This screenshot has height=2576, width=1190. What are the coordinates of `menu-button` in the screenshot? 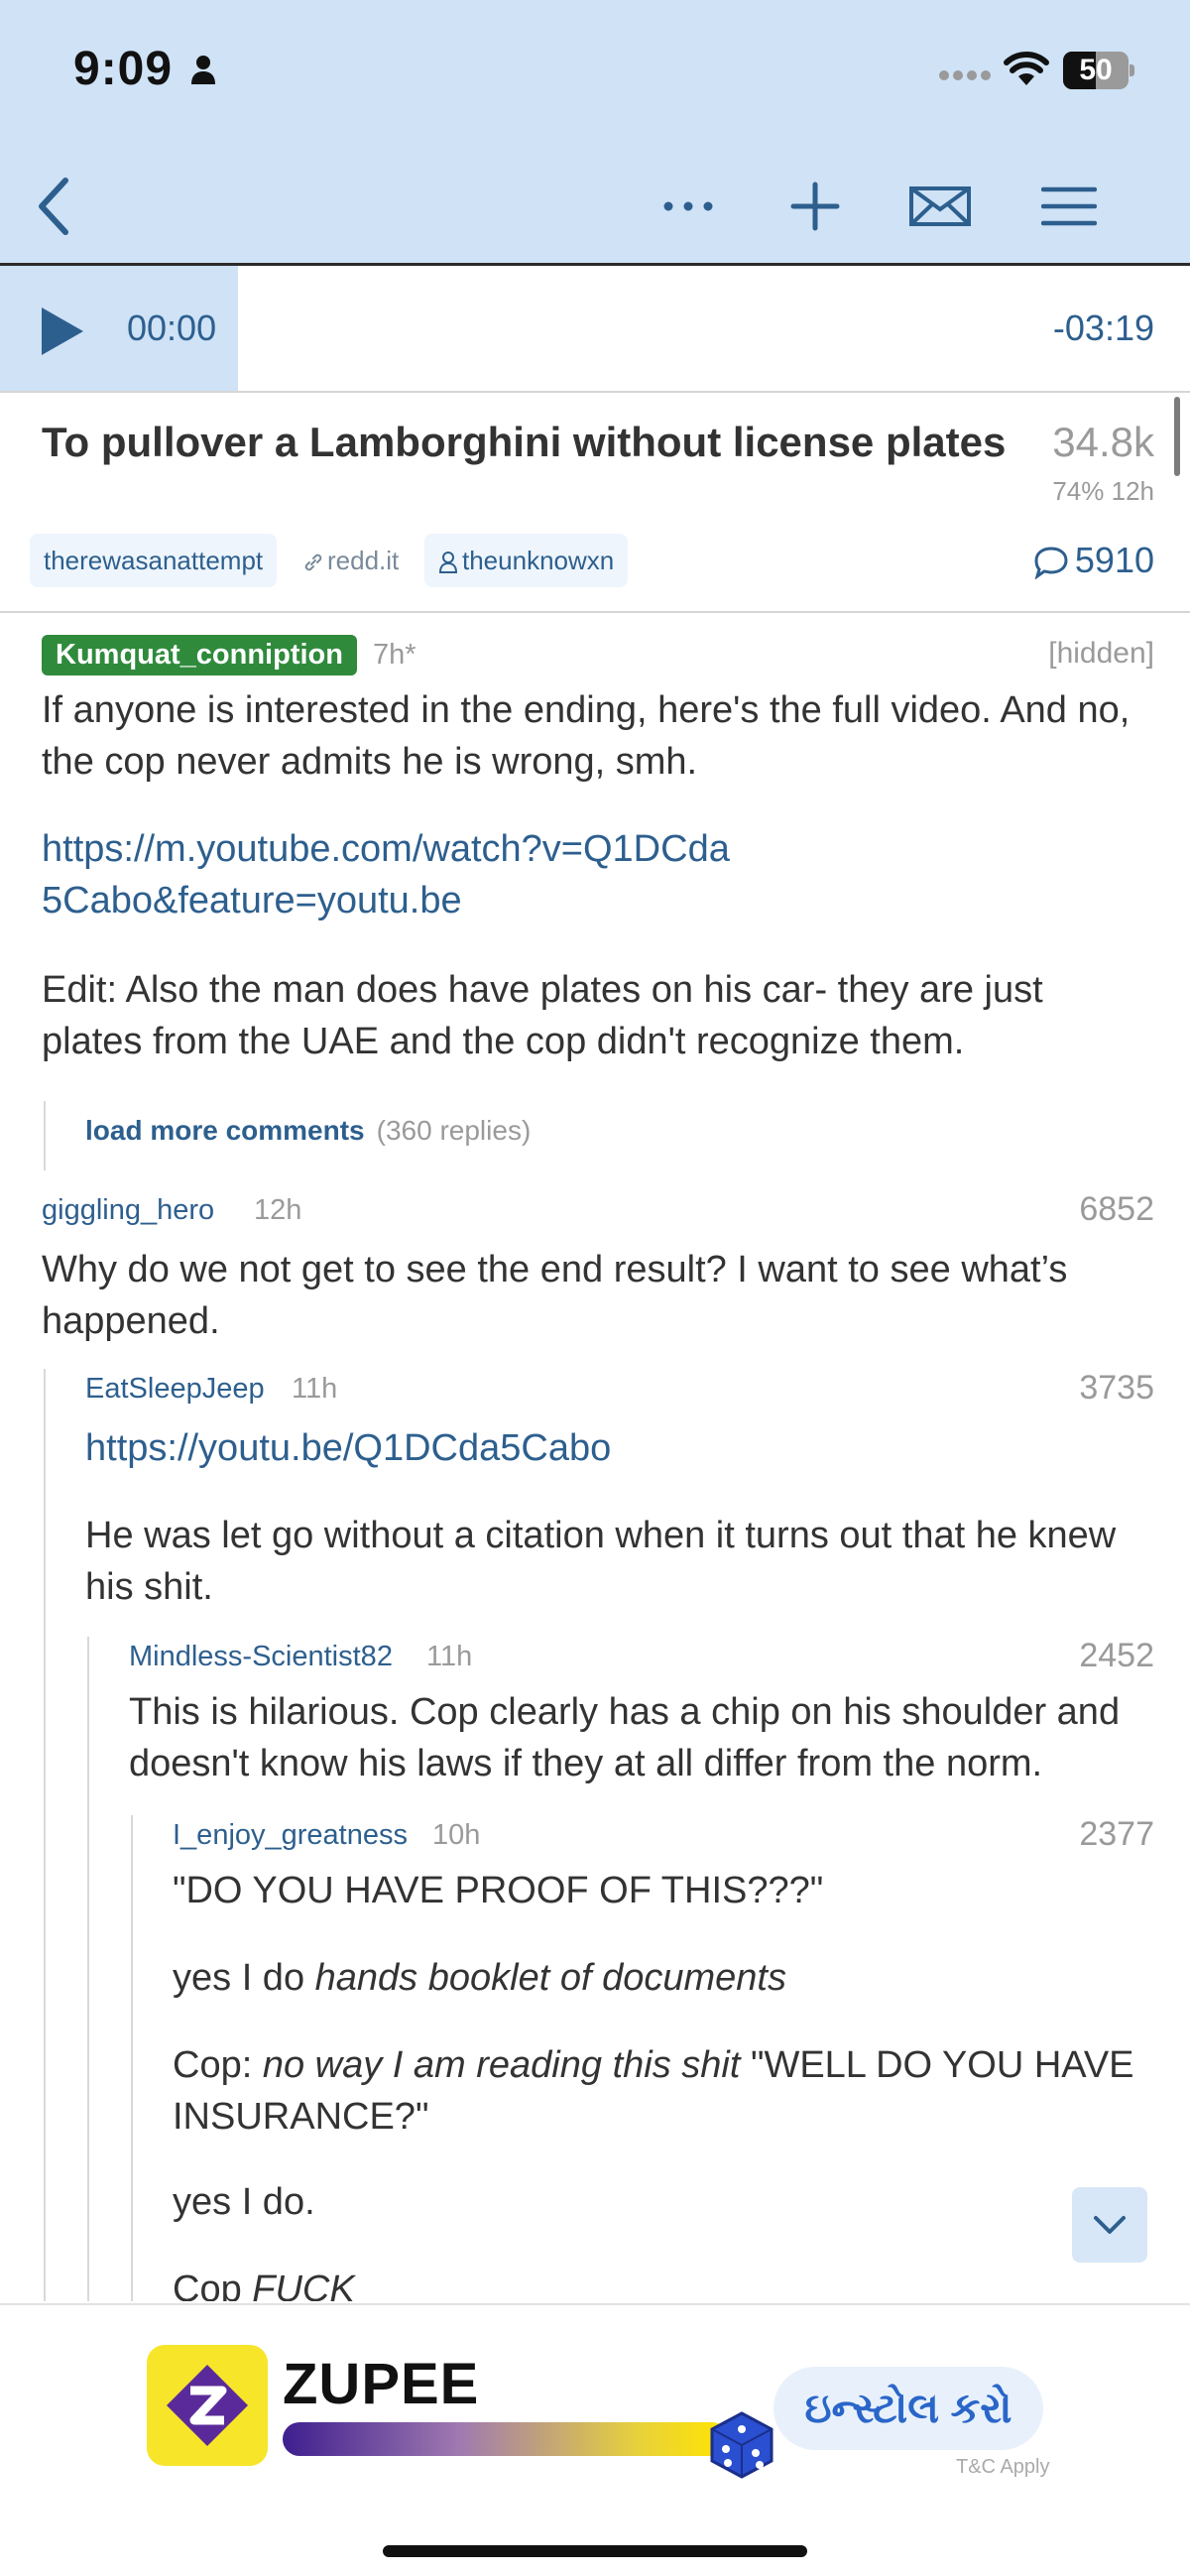 It's located at (1069, 206).